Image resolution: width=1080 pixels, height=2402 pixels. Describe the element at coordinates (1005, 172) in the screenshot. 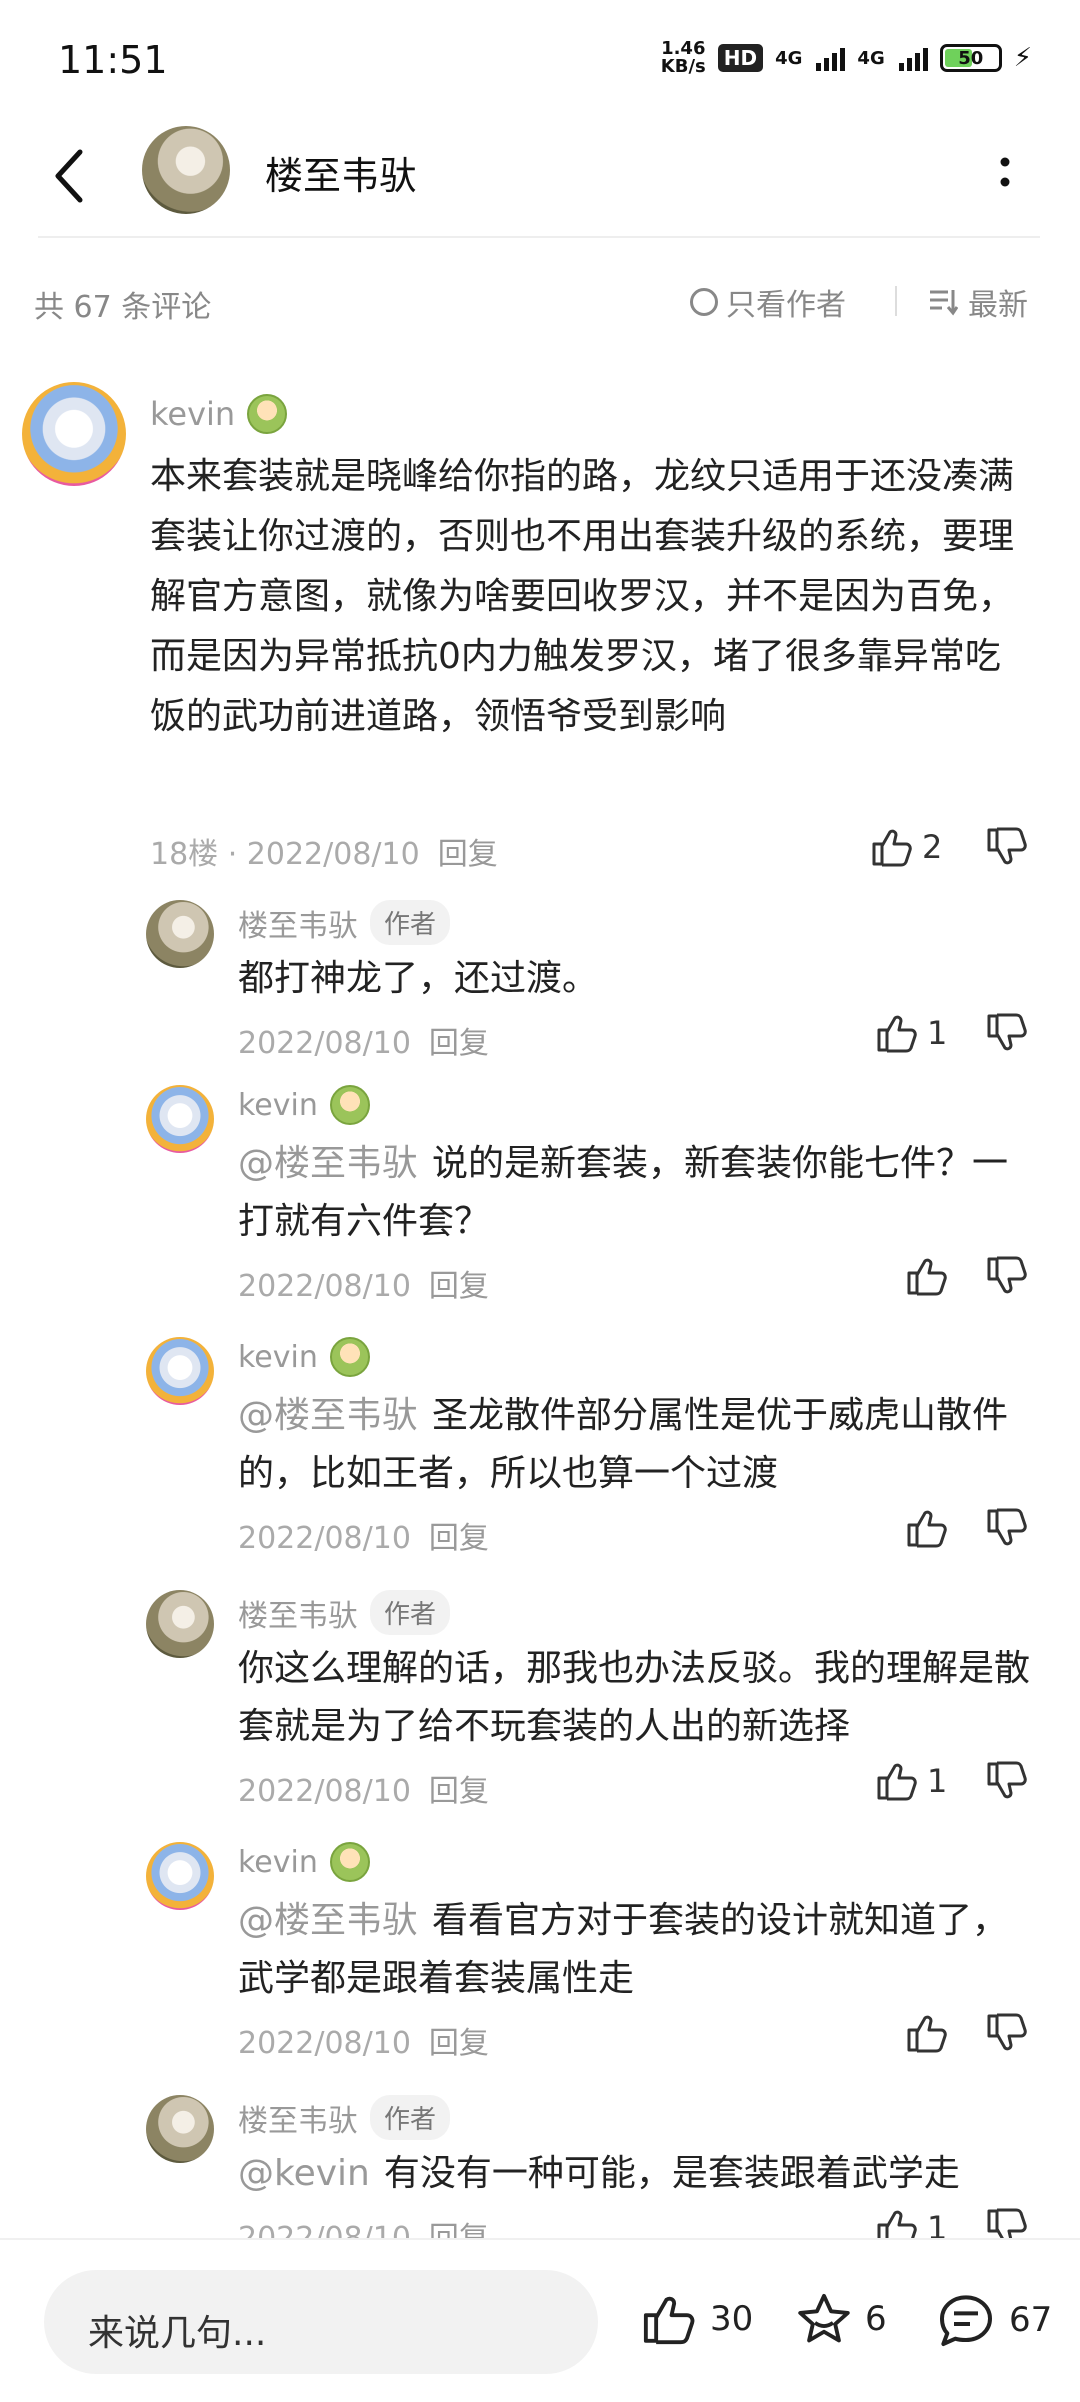

I see `more-icon` at that location.